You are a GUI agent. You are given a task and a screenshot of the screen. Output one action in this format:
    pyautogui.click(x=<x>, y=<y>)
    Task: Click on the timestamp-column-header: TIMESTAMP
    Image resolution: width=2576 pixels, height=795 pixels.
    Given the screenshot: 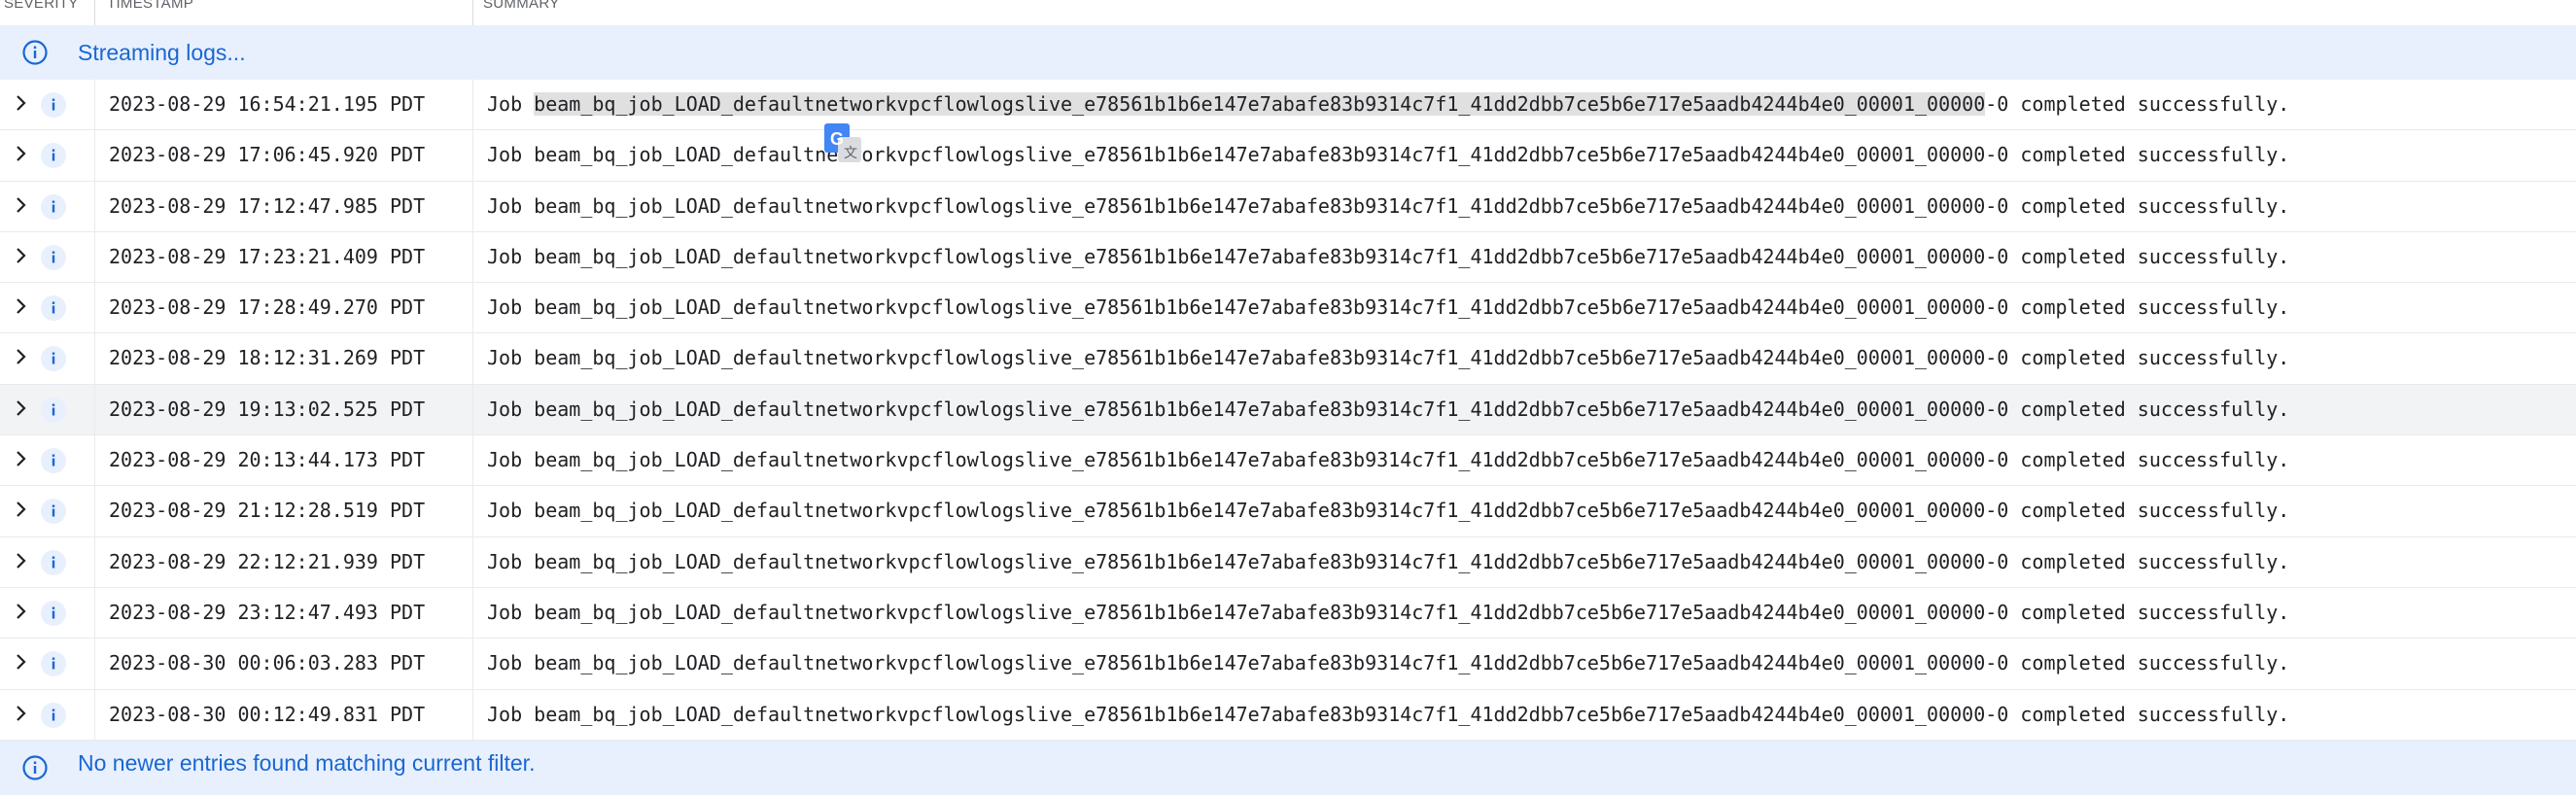 What is the action you would take?
    pyautogui.click(x=150, y=9)
    